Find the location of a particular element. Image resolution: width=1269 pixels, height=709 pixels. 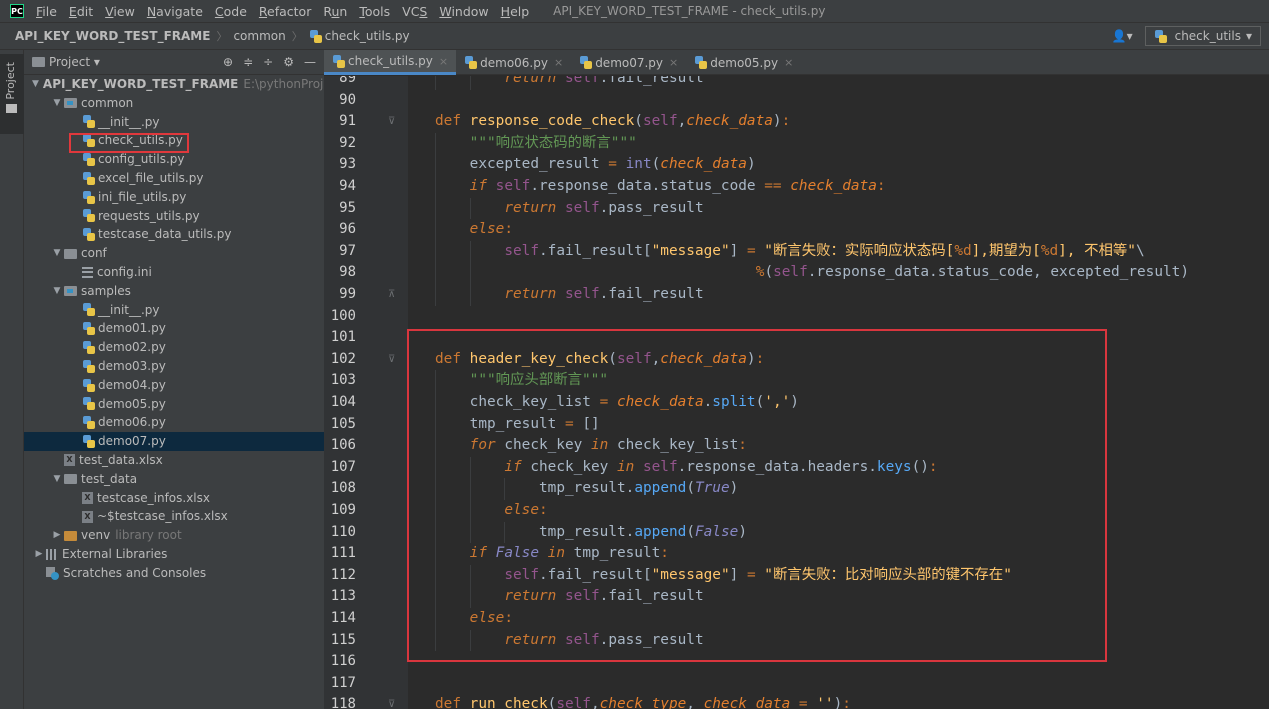

menu-item: Edit is located at coordinates (81, 11).